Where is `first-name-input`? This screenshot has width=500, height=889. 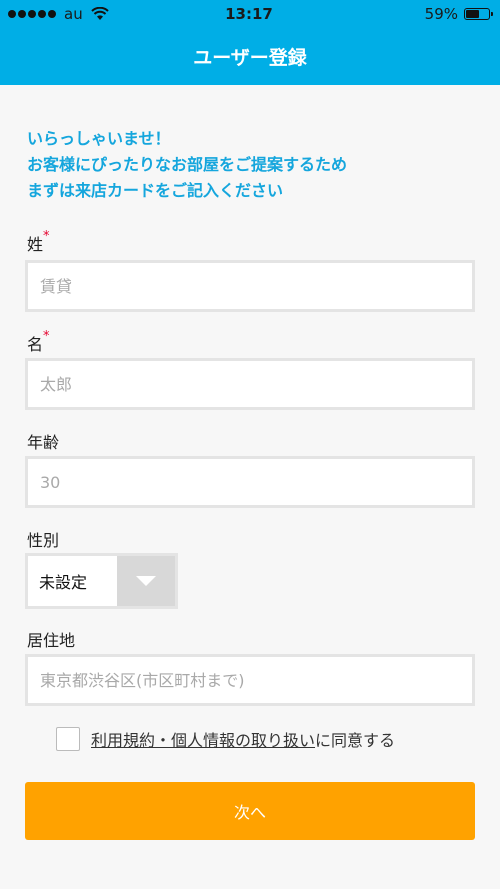 first-name-input is located at coordinates (250, 384).